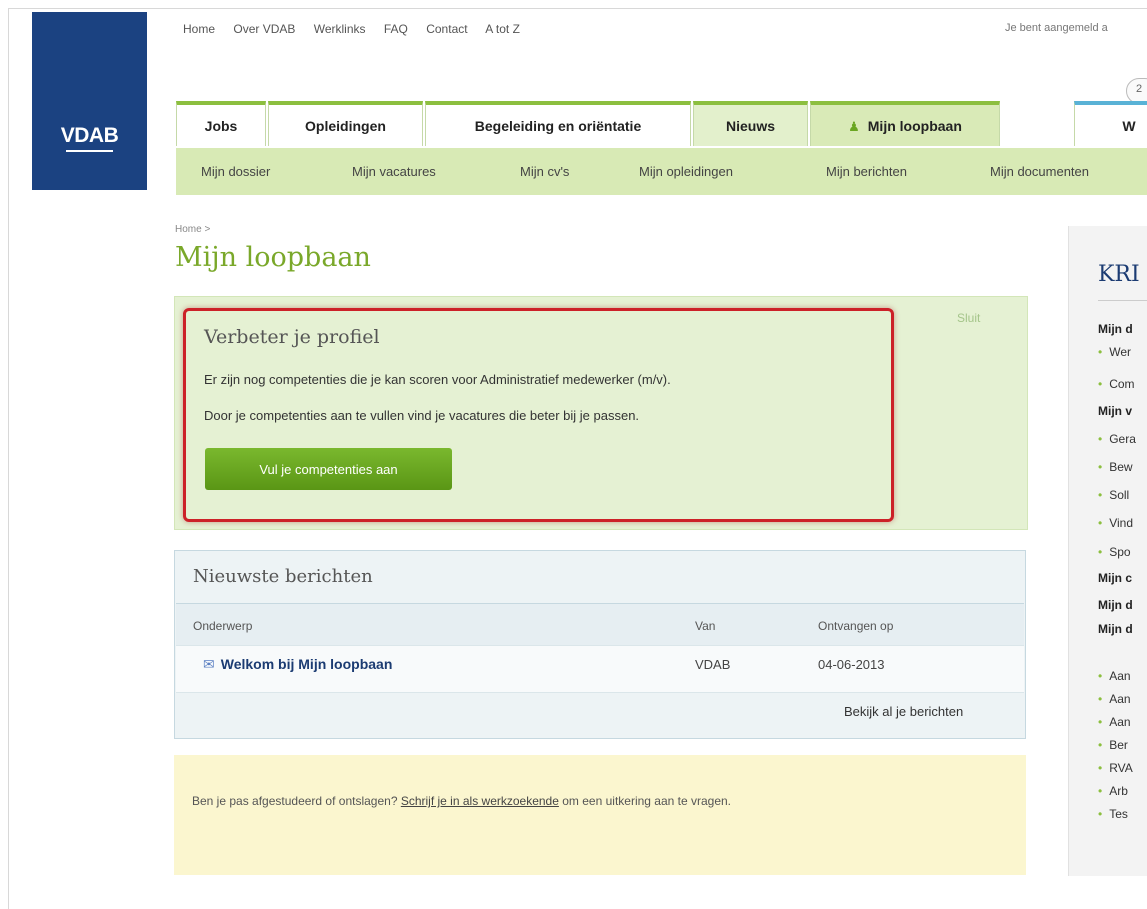 The height and width of the screenshot is (909, 1147). Describe the element at coordinates (283, 576) in the screenshot. I see `messages-title: Nieuwste berichten` at that location.